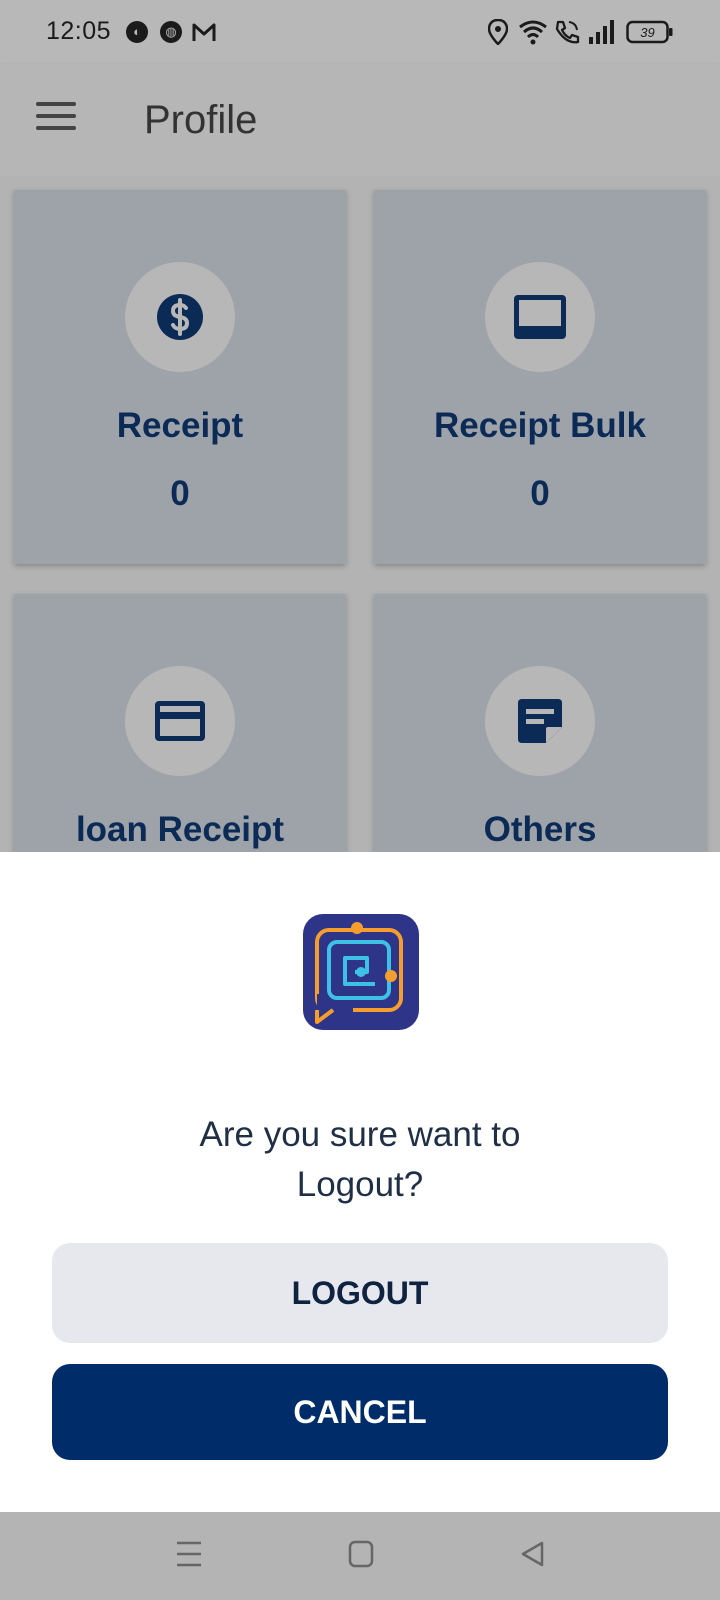 The image size is (720, 1600). Describe the element at coordinates (180, 377) in the screenshot. I see `tile-receipt: Receipt 0` at that location.